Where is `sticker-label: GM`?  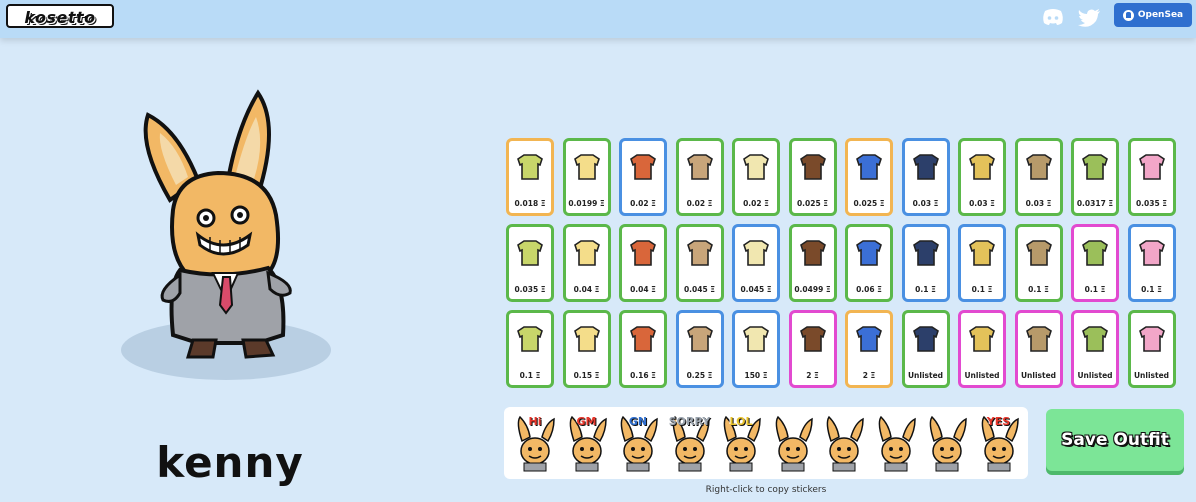 sticker-label: GM is located at coordinates (586, 421).